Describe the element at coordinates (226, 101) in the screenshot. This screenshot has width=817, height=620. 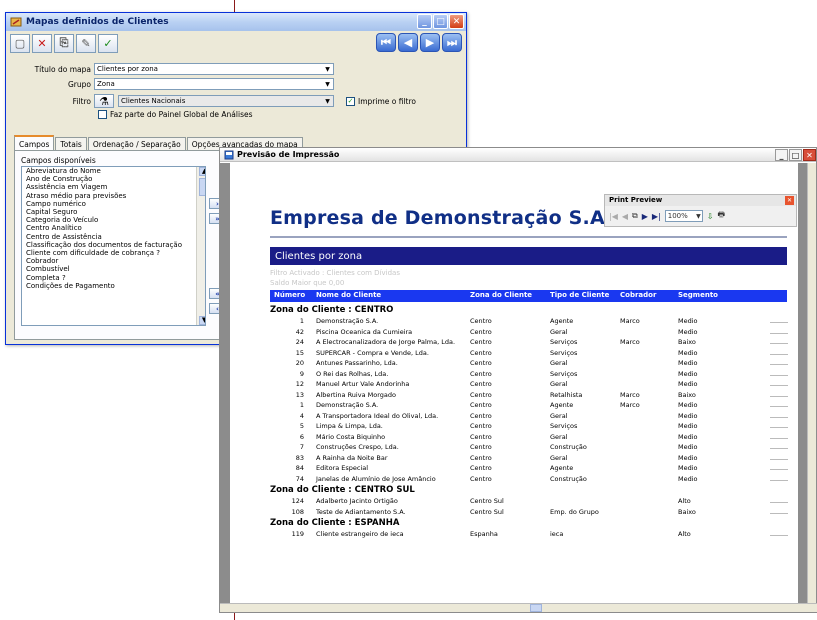
I see `filtro-combo: Clientes Nacionais ▼` at that location.